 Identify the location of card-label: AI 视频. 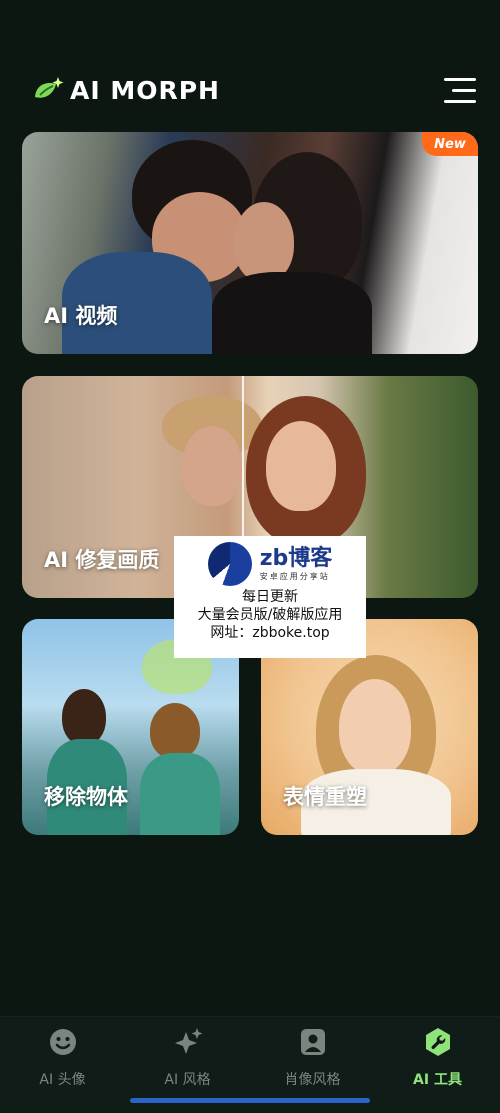
(81, 316).